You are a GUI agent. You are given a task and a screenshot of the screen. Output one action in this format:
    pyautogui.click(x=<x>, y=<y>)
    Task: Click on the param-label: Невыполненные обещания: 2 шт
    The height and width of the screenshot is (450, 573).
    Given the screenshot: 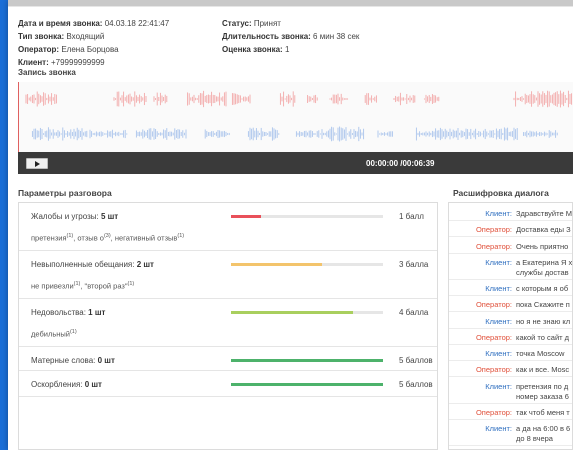 What is the action you would take?
    pyautogui.click(x=92, y=264)
    